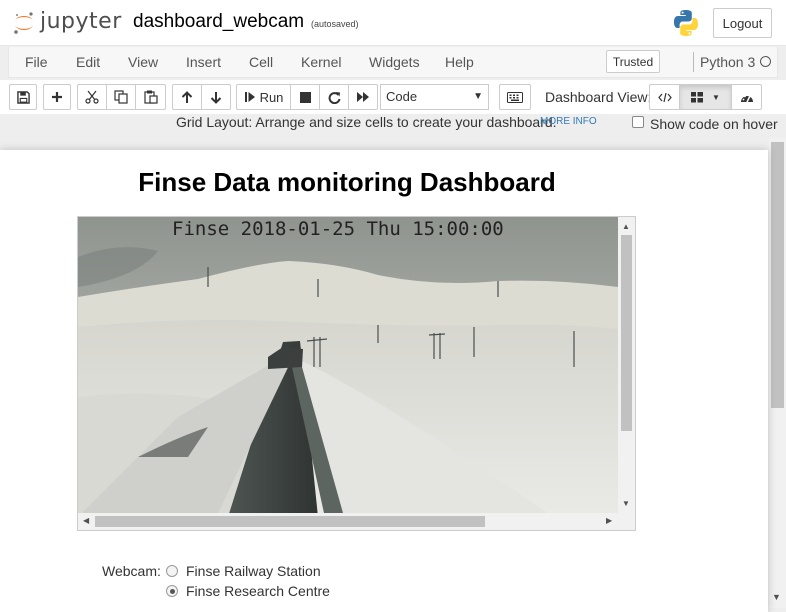  I want to click on save-button, so click(23, 97).